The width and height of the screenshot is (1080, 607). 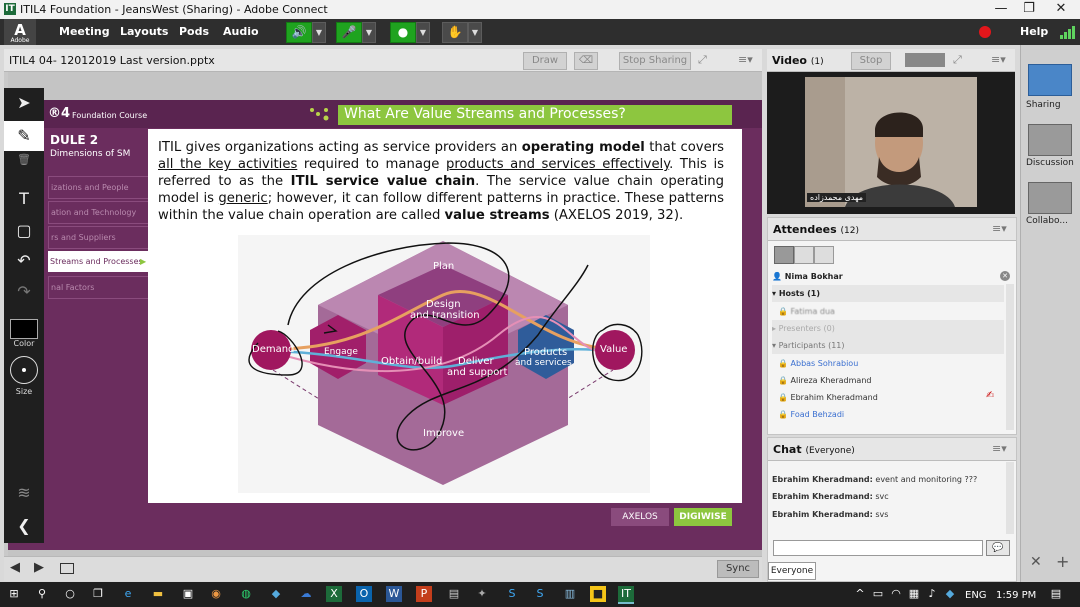 I want to click on sync-button: Sync, so click(x=738, y=569).